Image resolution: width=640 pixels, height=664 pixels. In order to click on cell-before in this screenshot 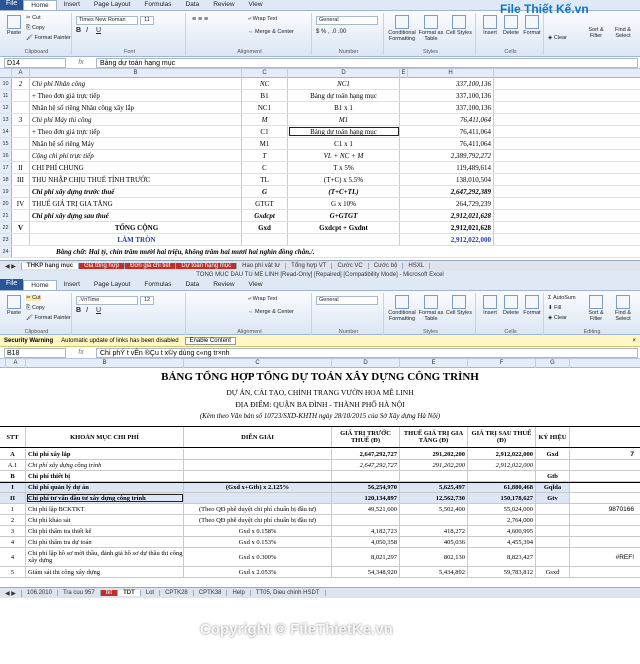, I will do `click(366, 520)`.